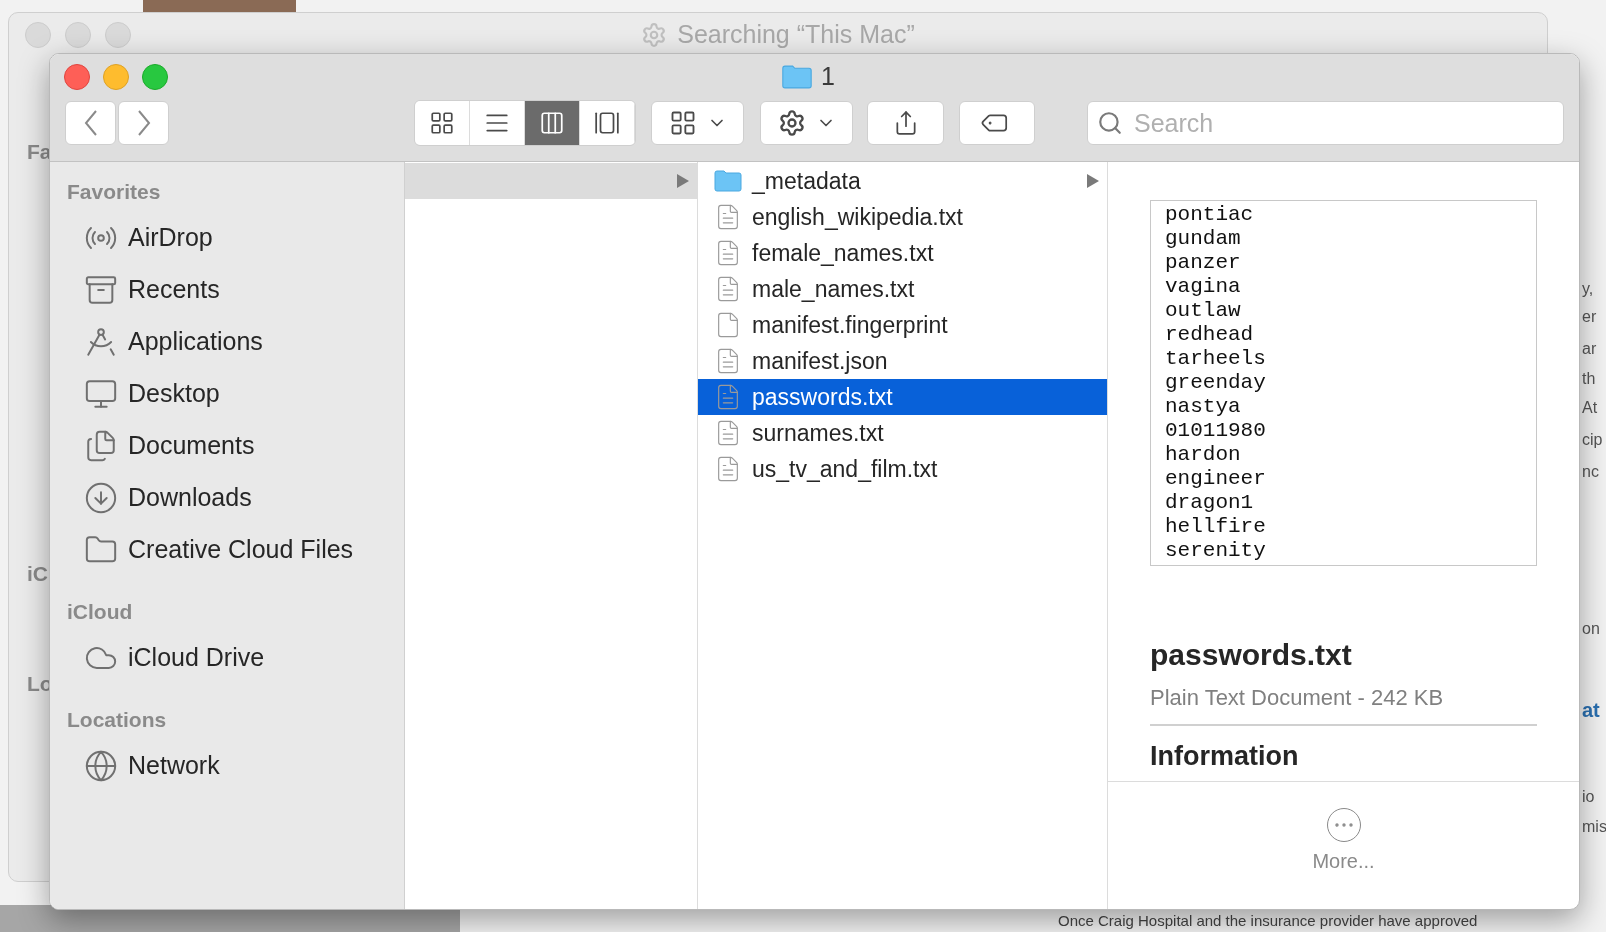  Describe the element at coordinates (114, 192) in the screenshot. I see `sidebar-heading: Favorites` at that location.